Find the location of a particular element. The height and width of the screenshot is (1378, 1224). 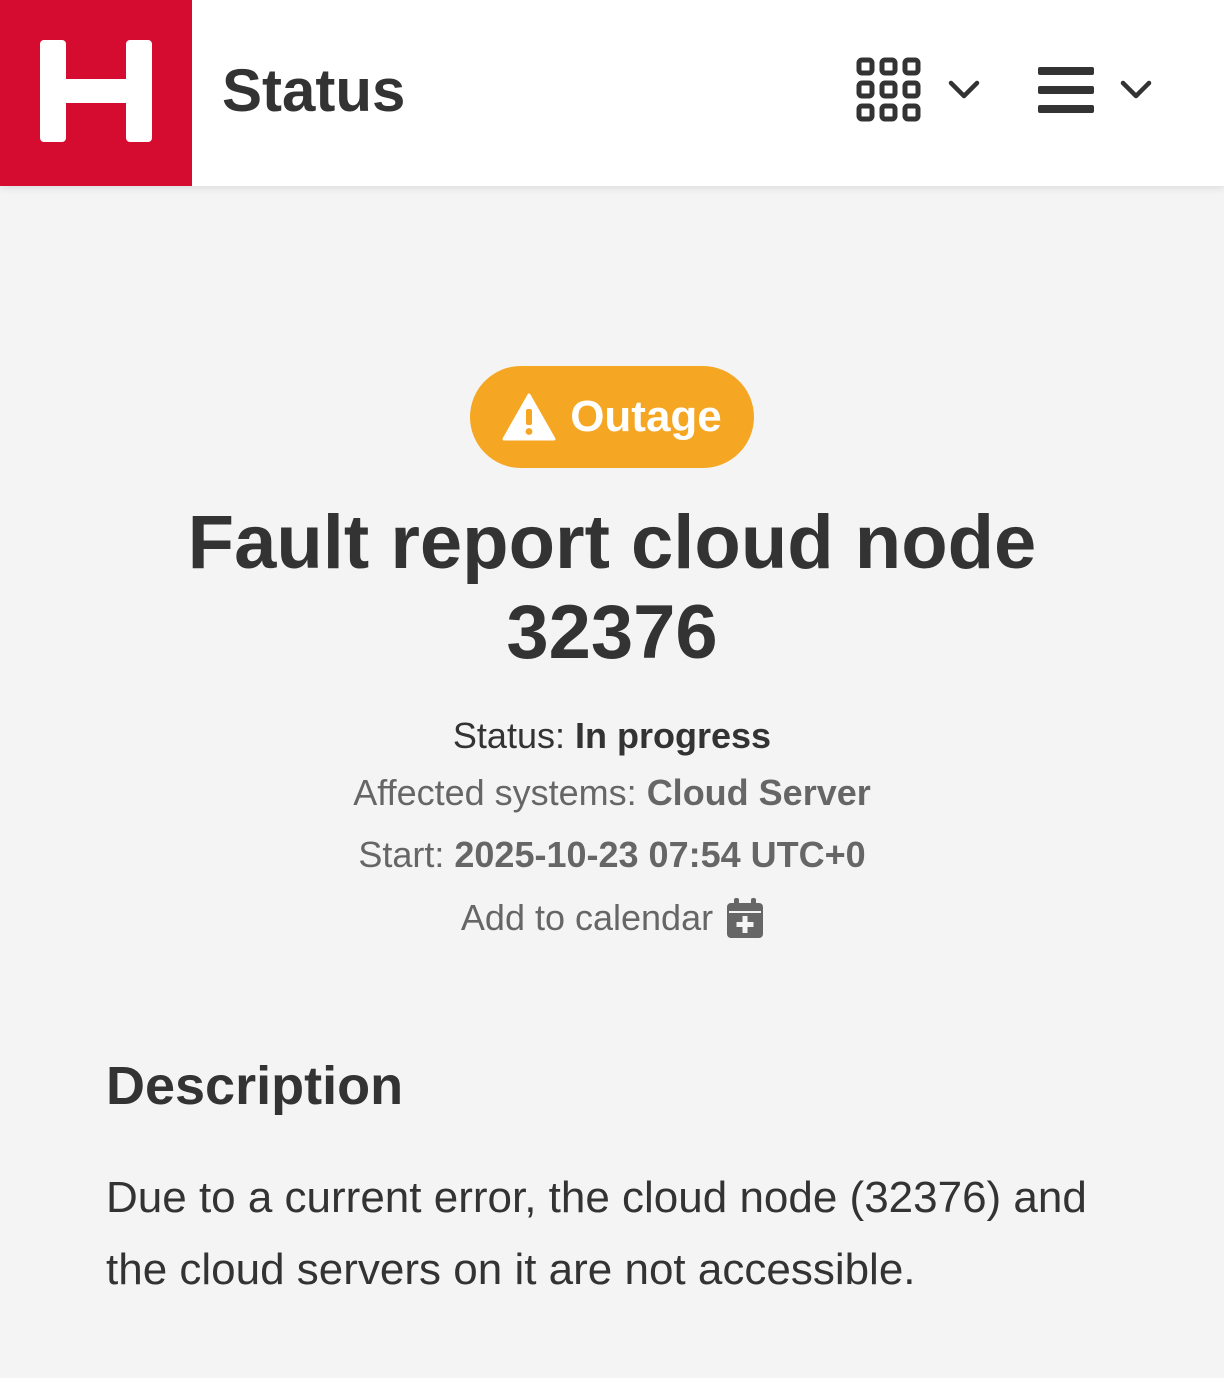

status-badge-label: Outage is located at coordinates (646, 416).